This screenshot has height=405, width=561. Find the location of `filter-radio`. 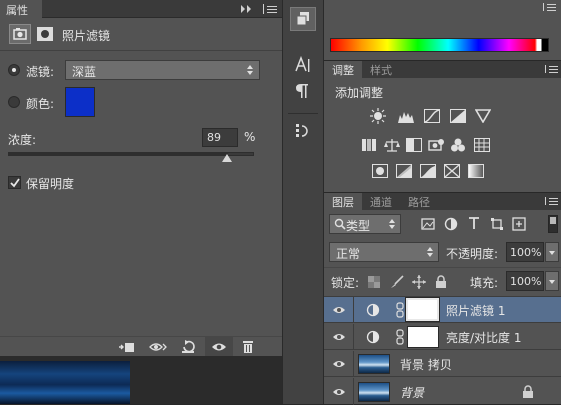

filter-radio is located at coordinates (14, 70).